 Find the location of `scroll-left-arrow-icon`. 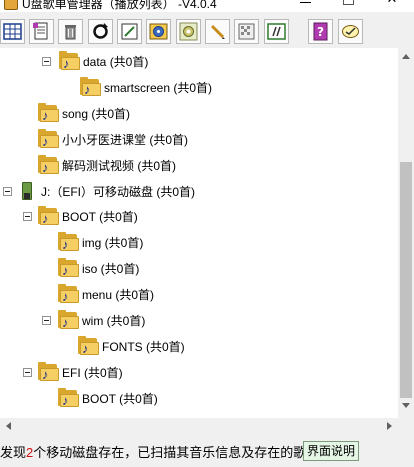

scroll-left-arrow-icon is located at coordinates (8, 426).